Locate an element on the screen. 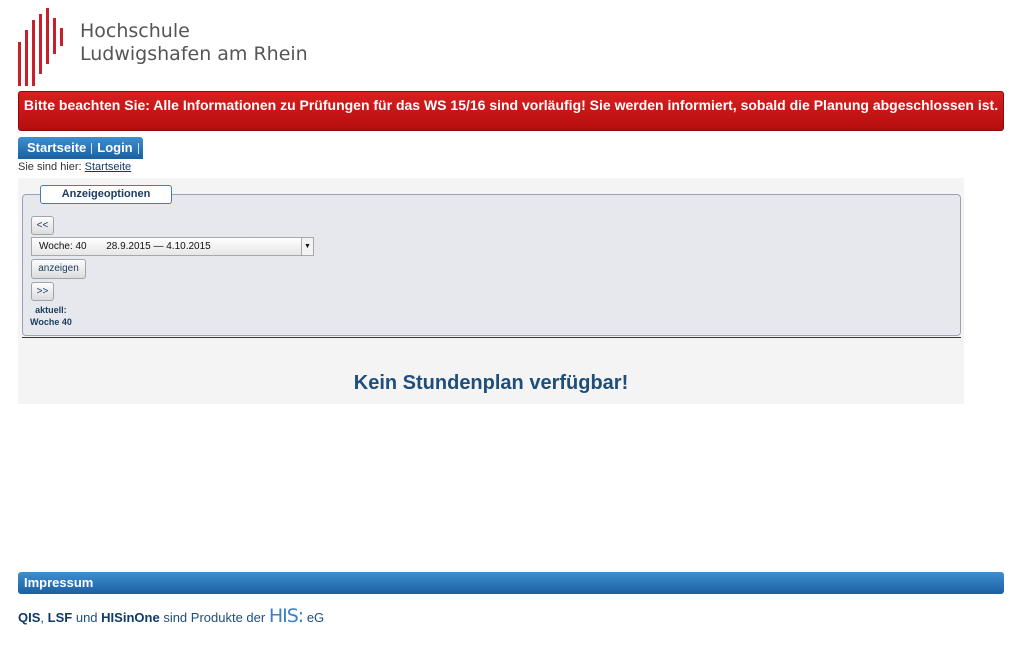  lsf-link: LSF is located at coordinates (60, 617).